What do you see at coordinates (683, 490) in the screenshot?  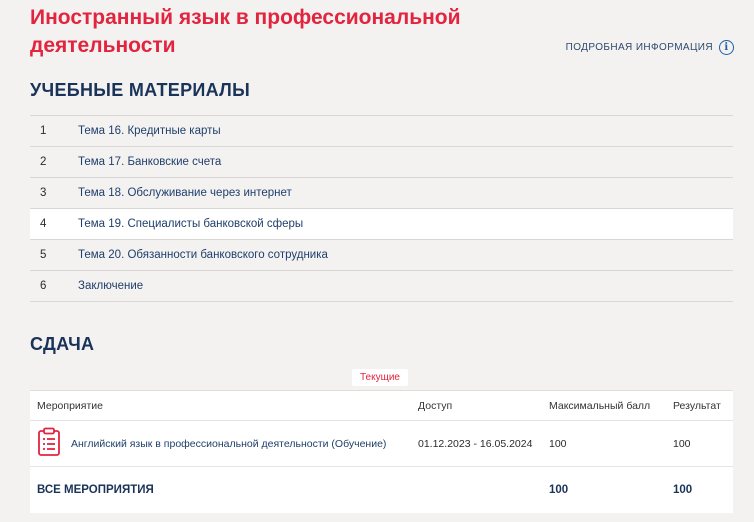 I see `total-result: 100` at bounding box center [683, 490].